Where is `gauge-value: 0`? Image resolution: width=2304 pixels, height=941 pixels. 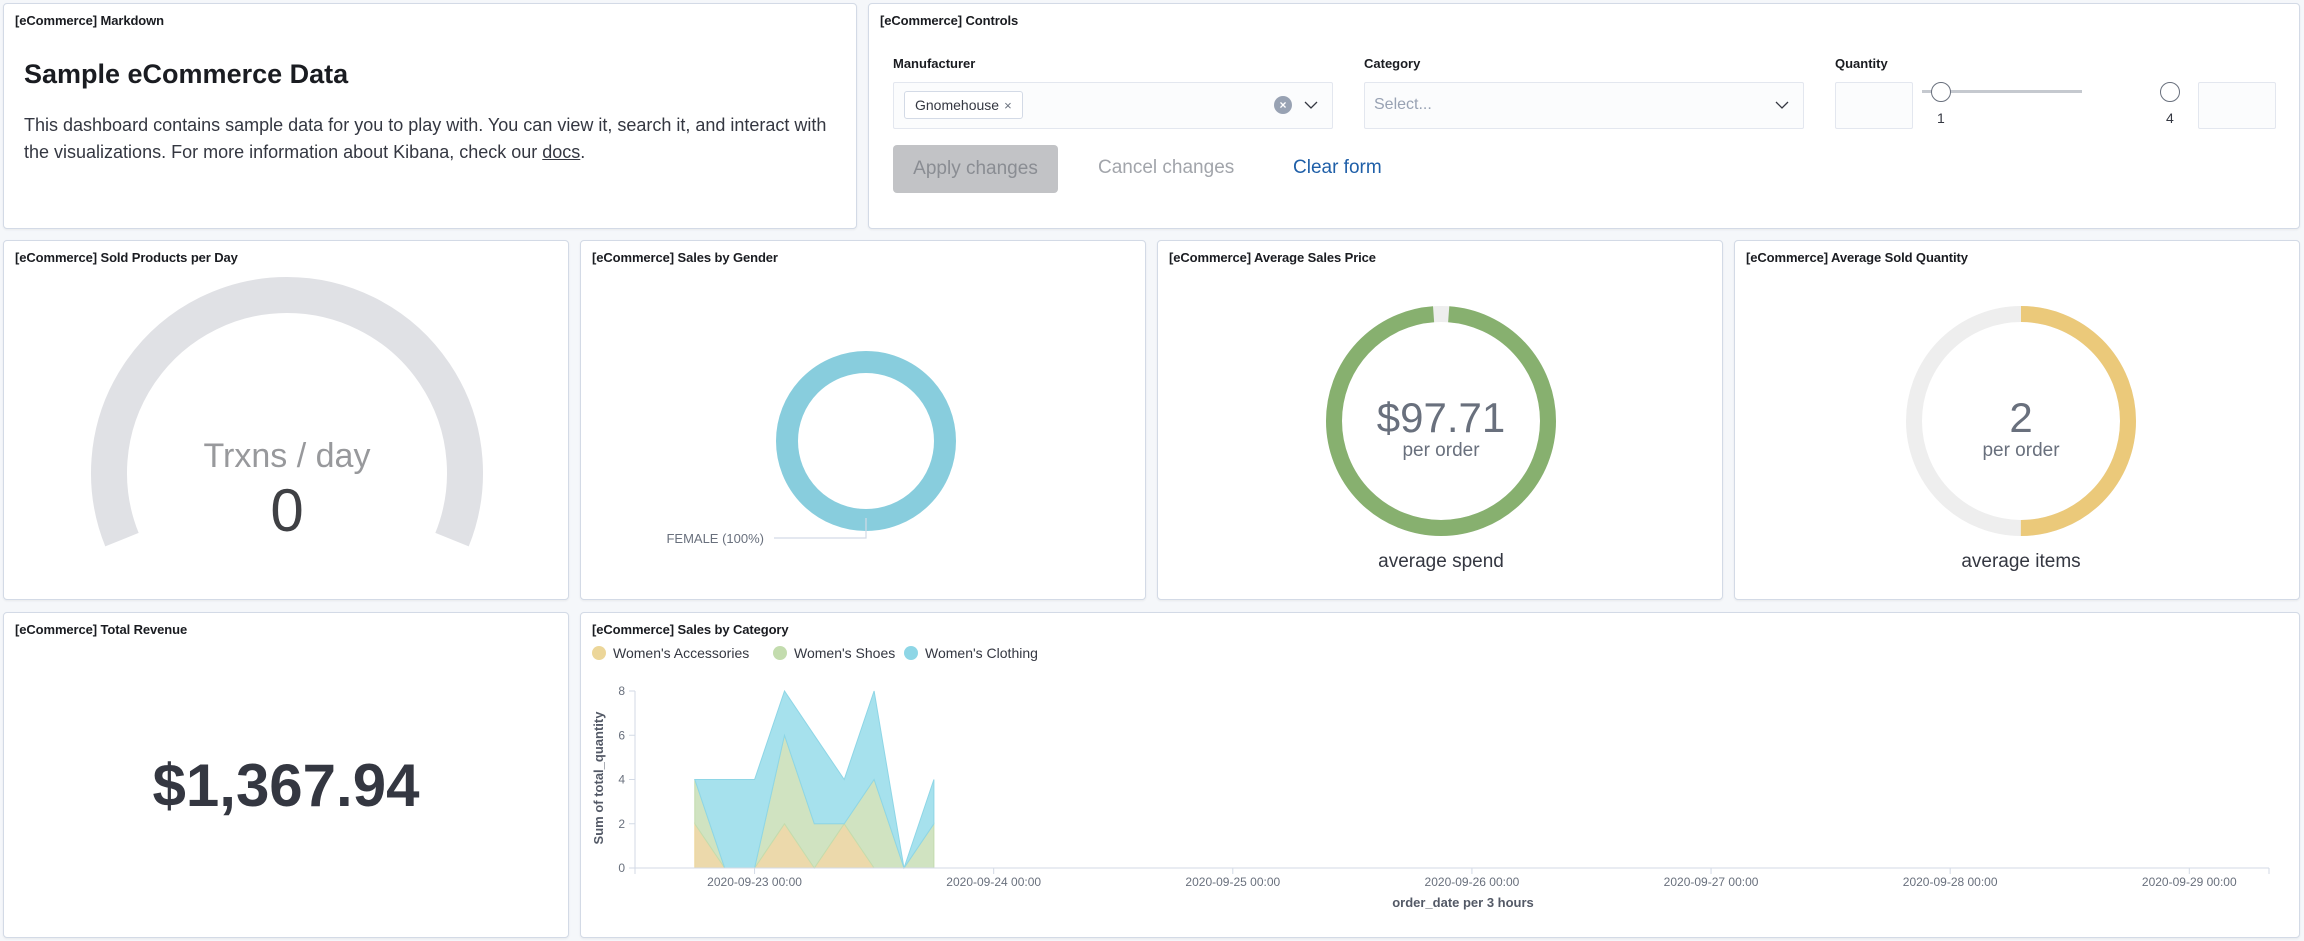
gauge-value: 0 is located at coordinates (286, 510).